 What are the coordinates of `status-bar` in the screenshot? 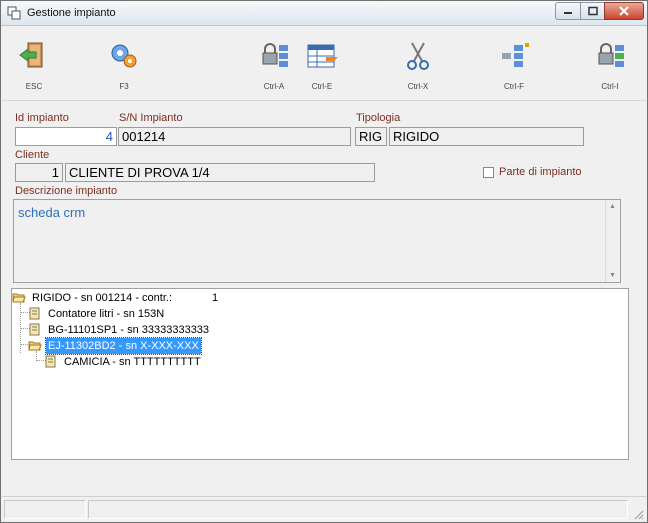 It's located at (324, 509).